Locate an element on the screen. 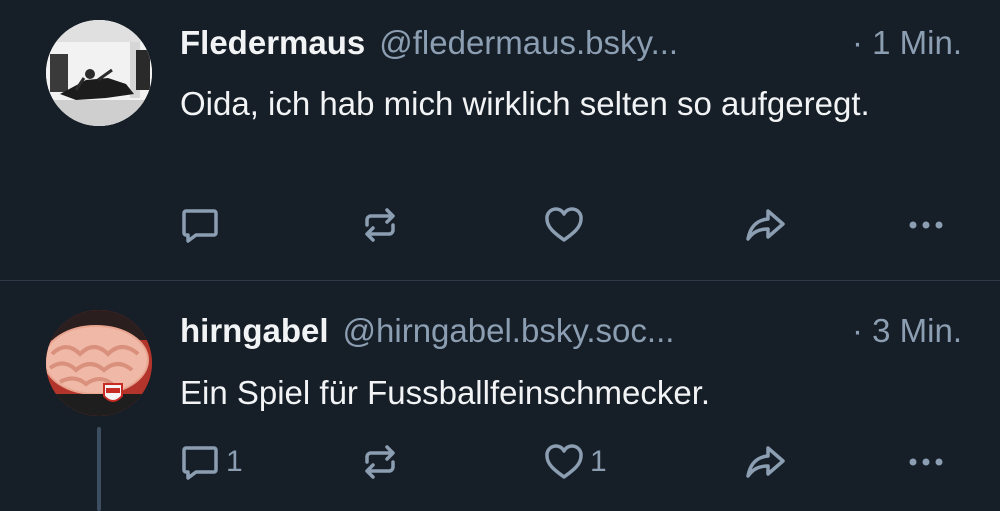 Image resolution: width=1000 pixels, height=511 pixels. post-header: Fledermaus @fledermaus.bsky... · 1 Min. is located at coordinates (571, 43).